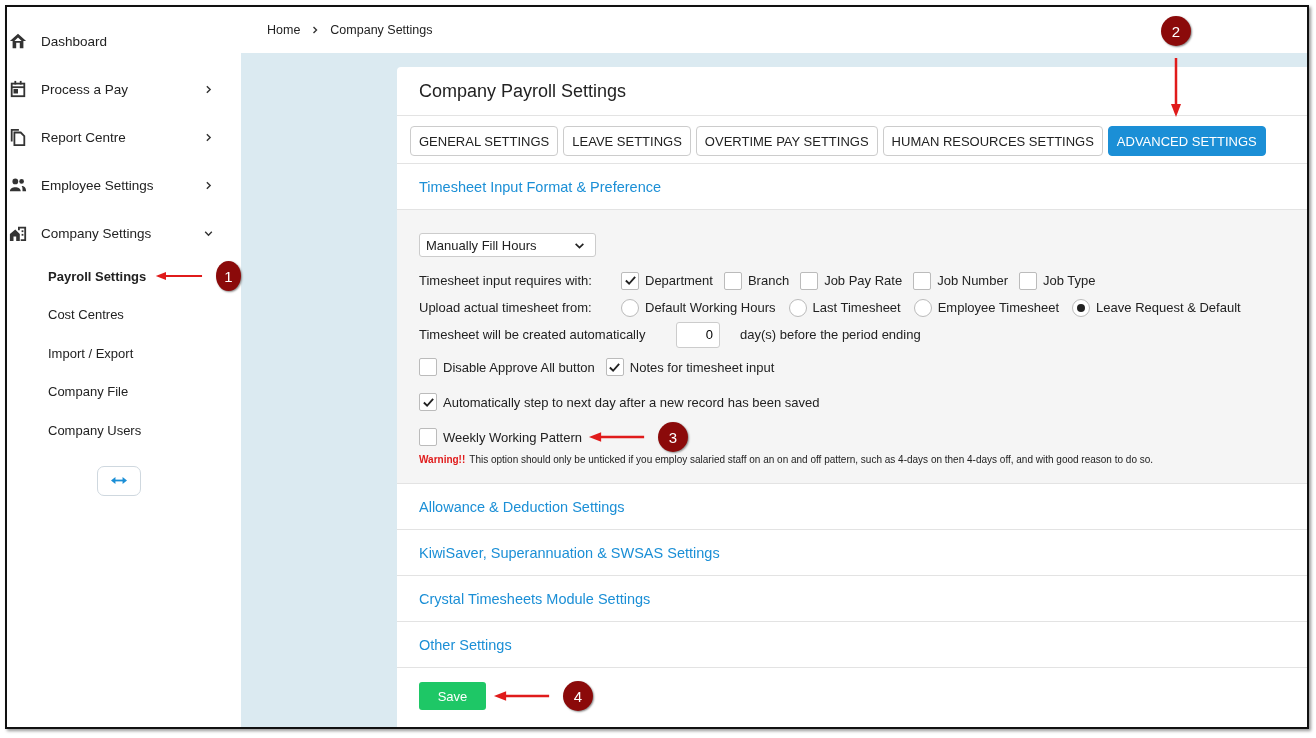 The width and height of the screenshot is (1316, 738). I want to click on nav-item: Company Settings, so click(124, 233).